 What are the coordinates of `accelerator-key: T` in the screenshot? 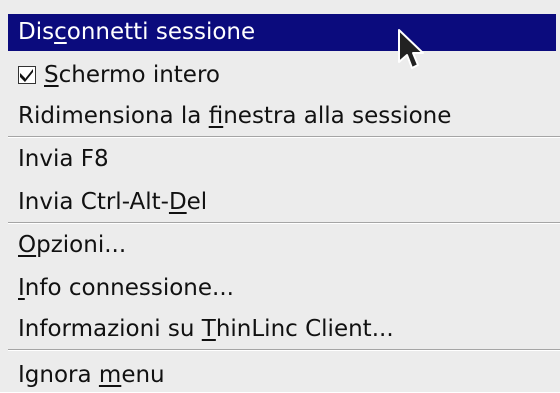 It's located at (208, 329).